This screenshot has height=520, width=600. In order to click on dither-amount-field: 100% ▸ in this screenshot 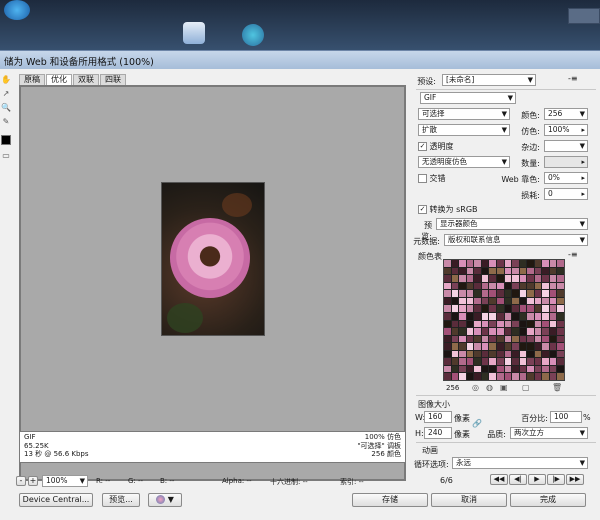, I will do `click(566, 130)`.